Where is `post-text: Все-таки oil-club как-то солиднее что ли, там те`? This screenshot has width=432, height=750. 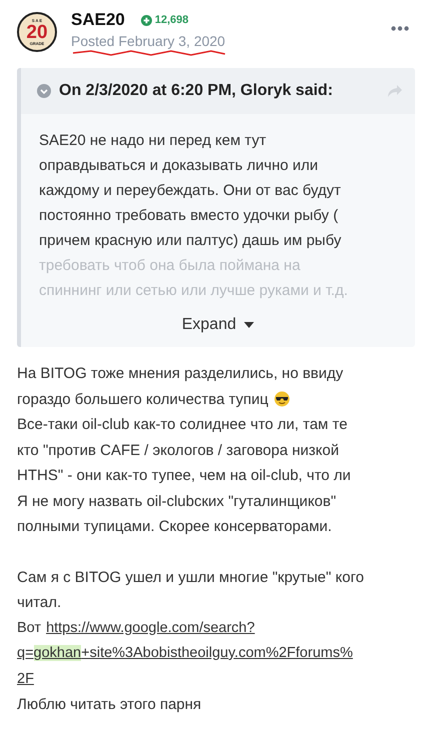 post-text: Все-таки oil-club как-то солиднее что ли, там те is located at coordinates (182, 425).